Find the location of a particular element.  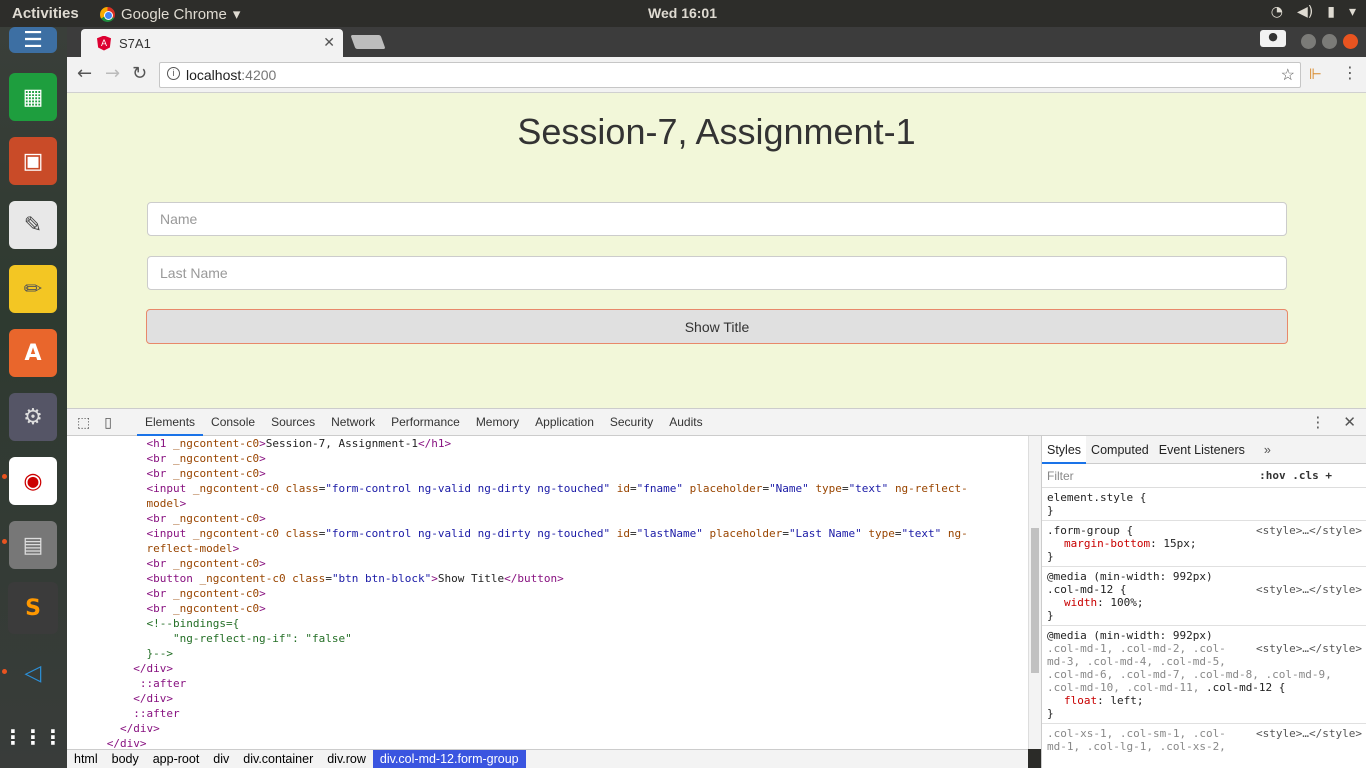

calc-icon: ▦ is located at coordinates (33, 97).